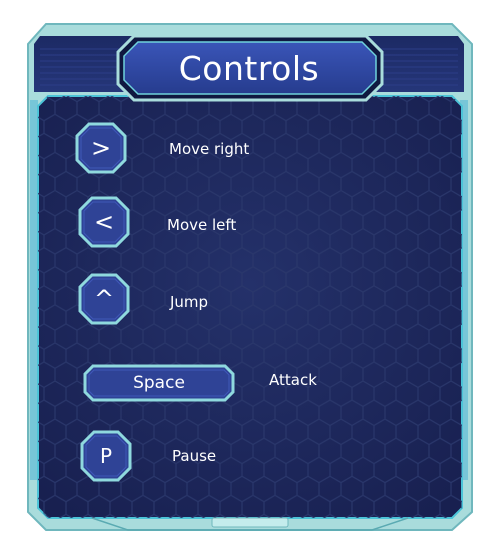 The width and height of the screenshot is (498, 534). I want to click on pause-key: P, so click(106, 456).